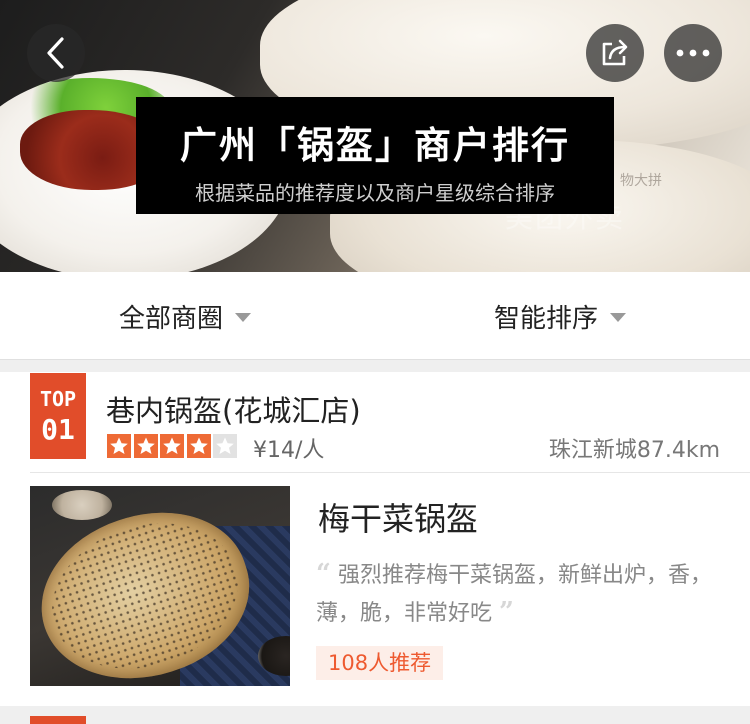 Image resolution: width=750 pixels, height=724 pixels. Describe the element at coordinates (375, 145) in the screenshot. I see `page-title: 广州「锅盔」商户排行` at that location.